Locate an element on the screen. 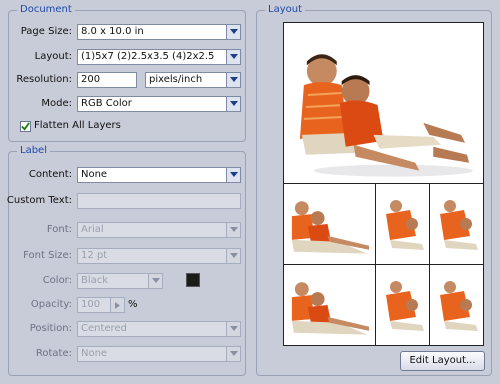 Image resolution: width=500 pixels, height=384 pixels. label-group-title: Label is located at coordinates (33, 151).